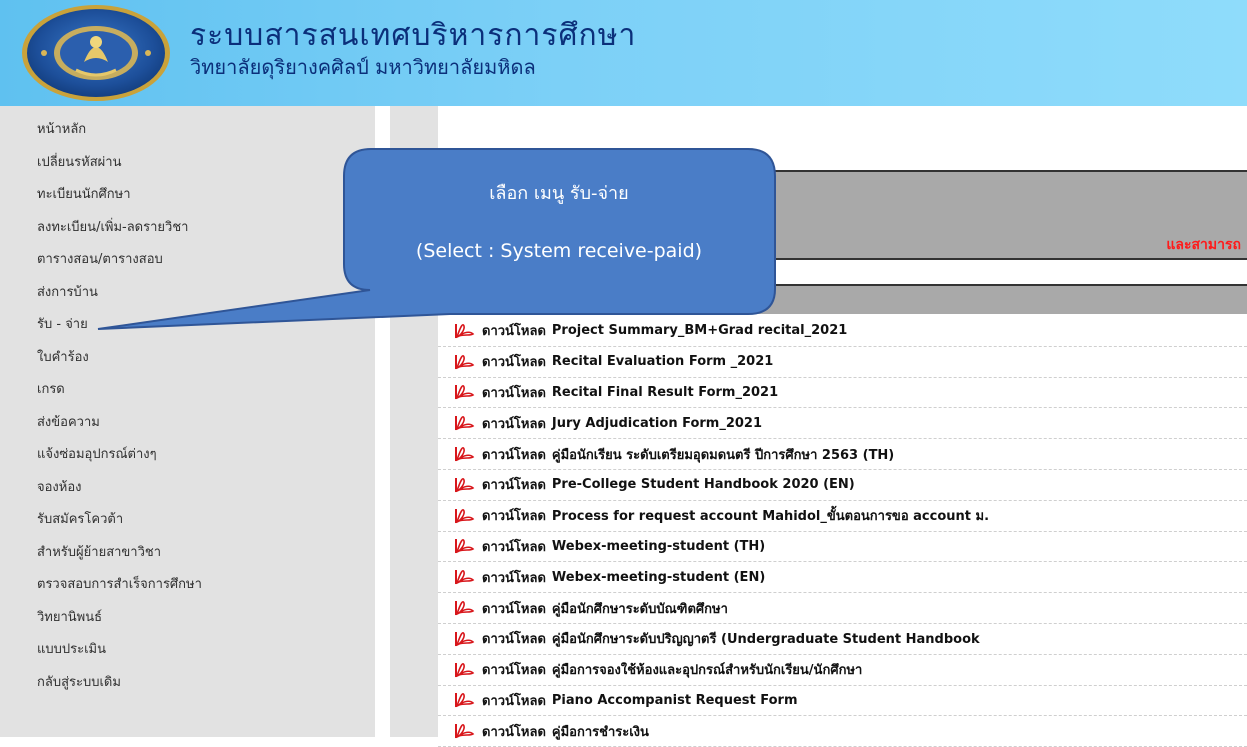 This screenshot has width=1247, height=747. What do you see at coordinates (187, 520) in the screenshot?
I see `sidebar-item-quota: รับสมัครโควต้า` at bounding box center [187, 520].